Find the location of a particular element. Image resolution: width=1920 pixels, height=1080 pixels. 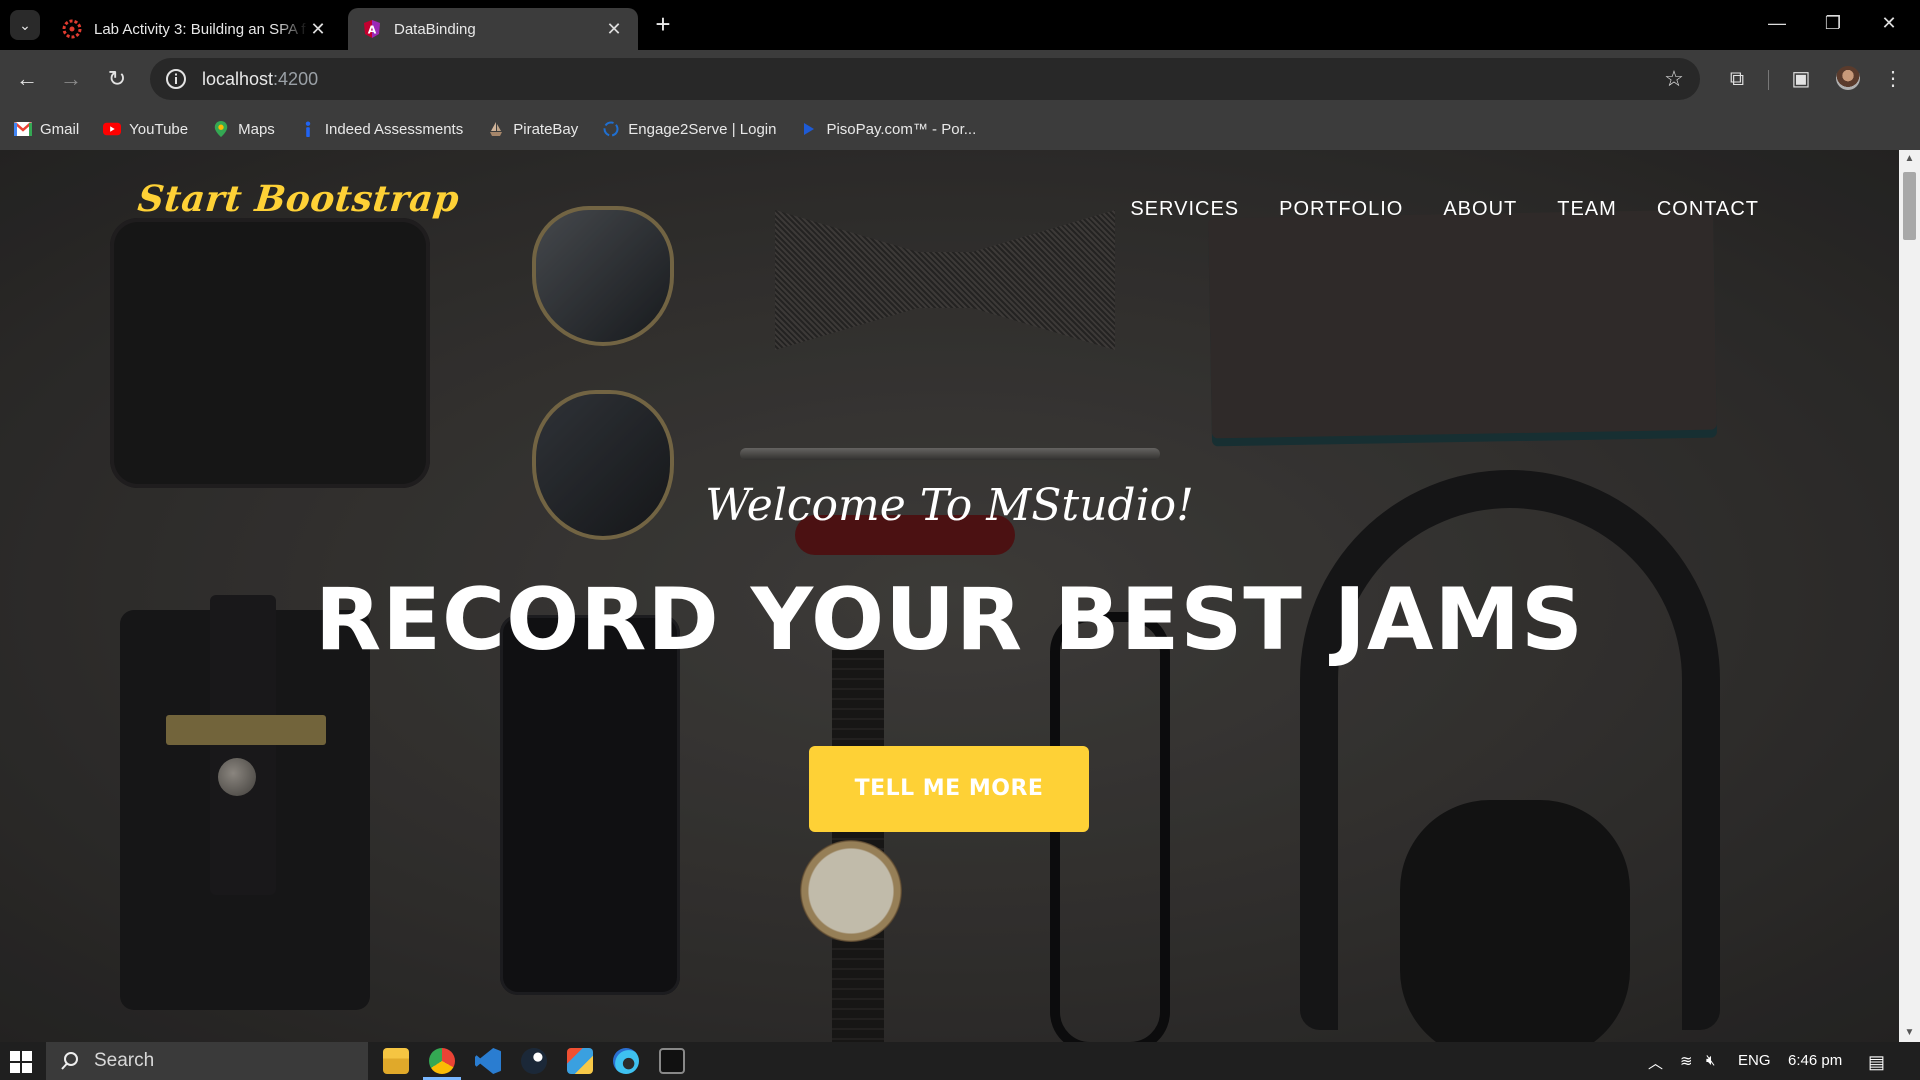

maps-icon is located at coordinates (221, 129).